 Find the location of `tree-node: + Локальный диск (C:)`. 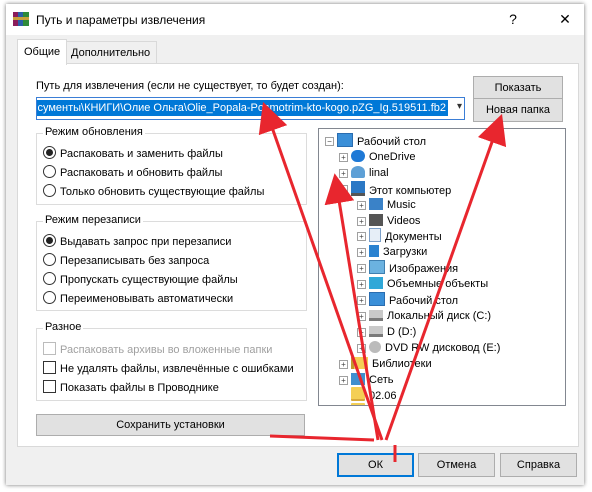

tree-node: + Локальный диск (C:) is located at coordinates (424, 316).